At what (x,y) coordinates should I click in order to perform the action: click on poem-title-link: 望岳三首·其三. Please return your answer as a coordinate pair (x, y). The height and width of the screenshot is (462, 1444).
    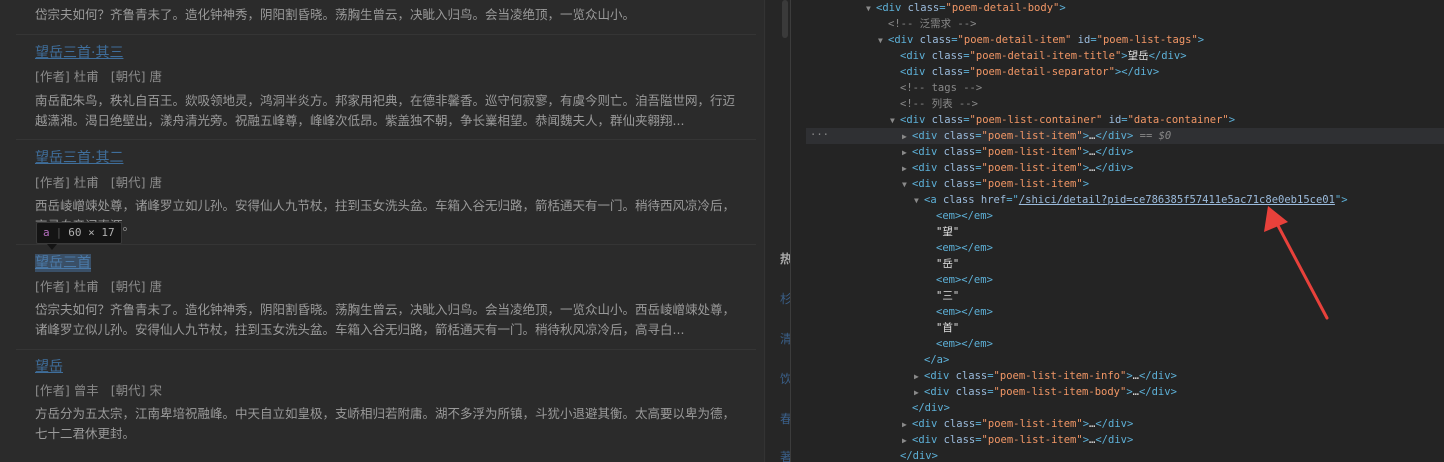
    Looking at the image, I should click on (79, 53).